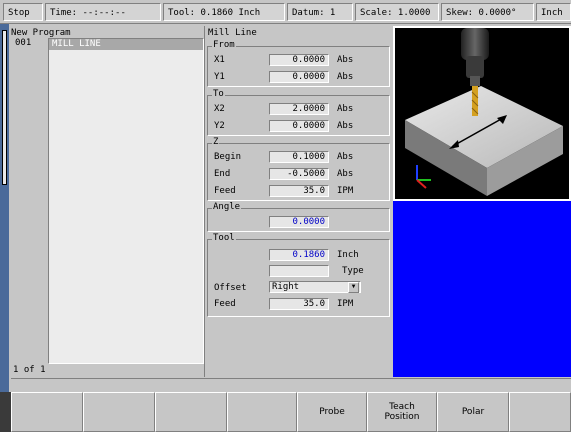  What do you see at coordinates (397, 12) in the screenshot?
I see `scale-readout: Scale: 1.0000` at bounding box center [397, 12].